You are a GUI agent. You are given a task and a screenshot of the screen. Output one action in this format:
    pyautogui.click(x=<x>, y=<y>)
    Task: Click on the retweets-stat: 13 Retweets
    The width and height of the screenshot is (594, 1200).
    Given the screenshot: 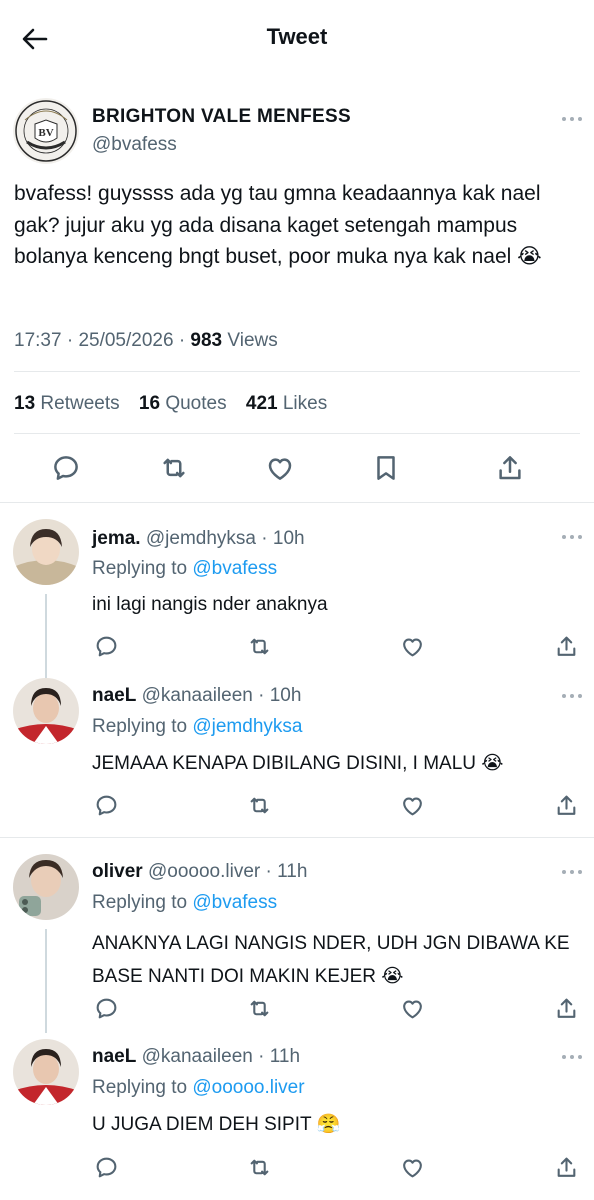 What is the action you would take?
    pyautogui.click(x=67, y=403)
    